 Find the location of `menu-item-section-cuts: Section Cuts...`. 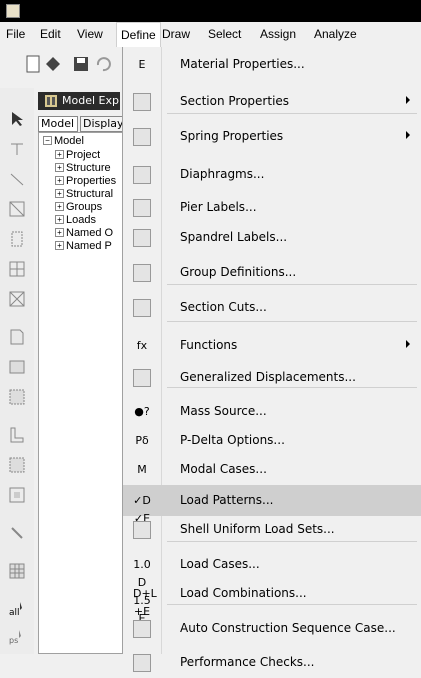

menu-item-section-cuts: Section Cuts... is located at coordinates (272, 307).